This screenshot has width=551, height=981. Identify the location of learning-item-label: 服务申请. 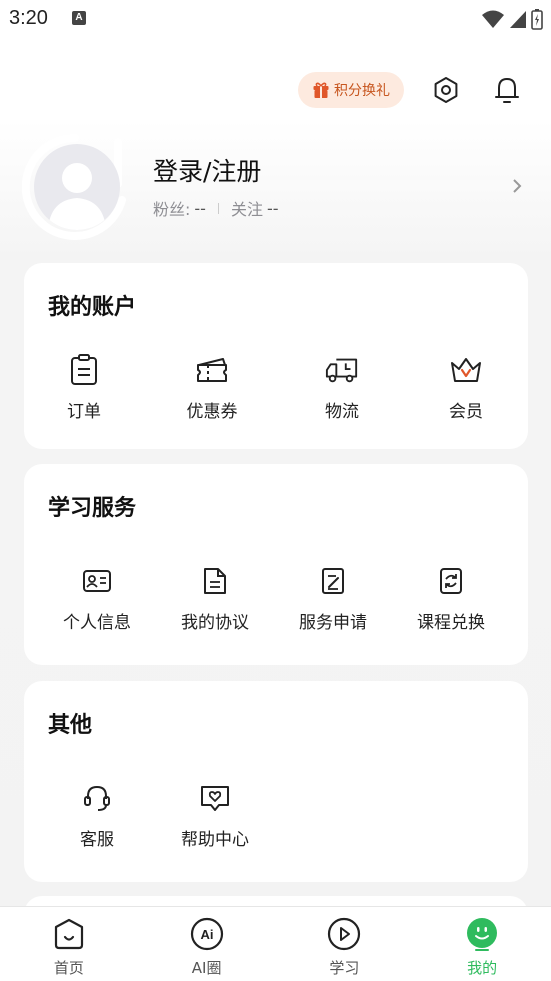
(333, 623).